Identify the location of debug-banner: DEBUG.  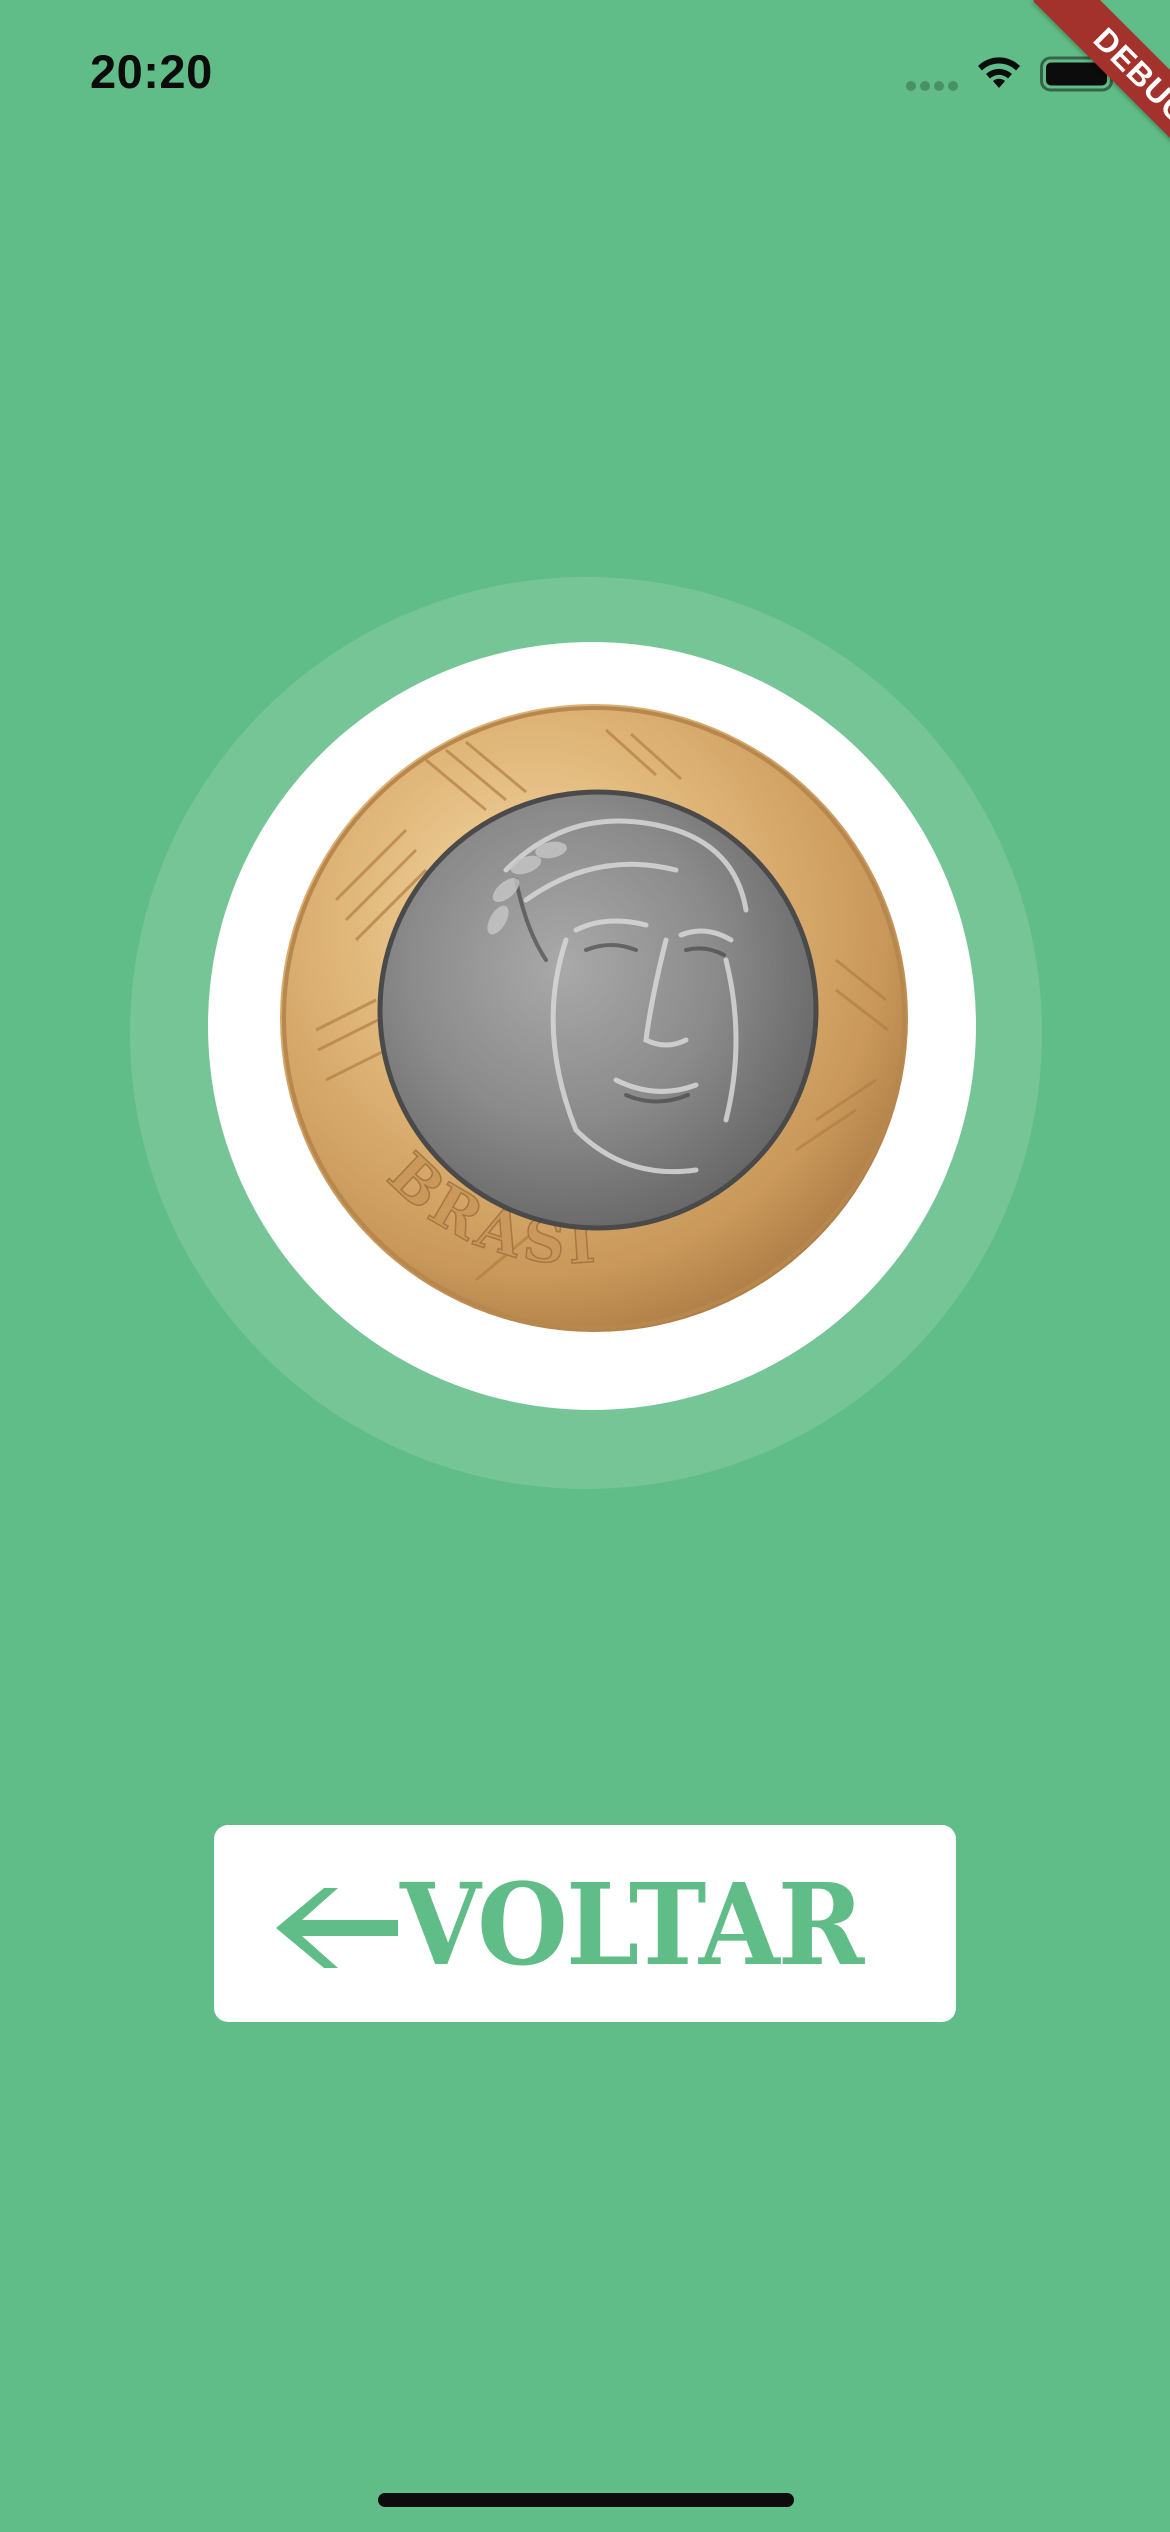
(1070, 100).